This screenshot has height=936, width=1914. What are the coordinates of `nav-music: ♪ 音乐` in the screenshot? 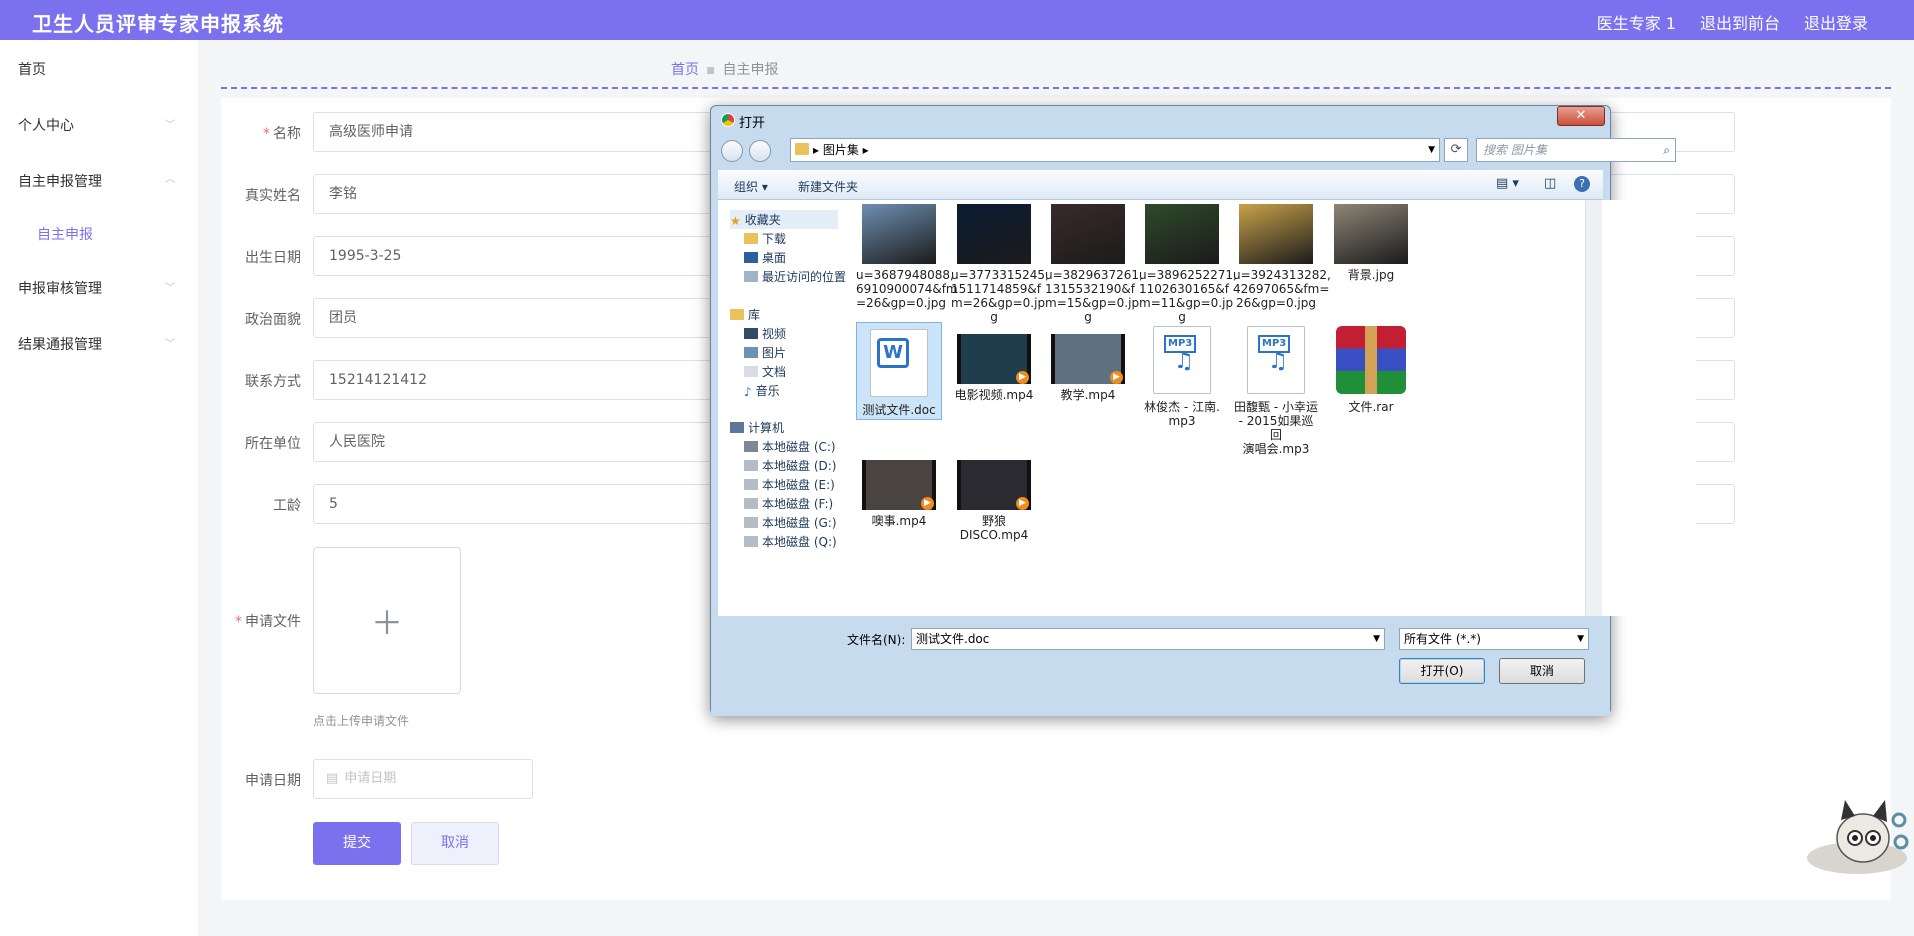 It's located at (762, 390).